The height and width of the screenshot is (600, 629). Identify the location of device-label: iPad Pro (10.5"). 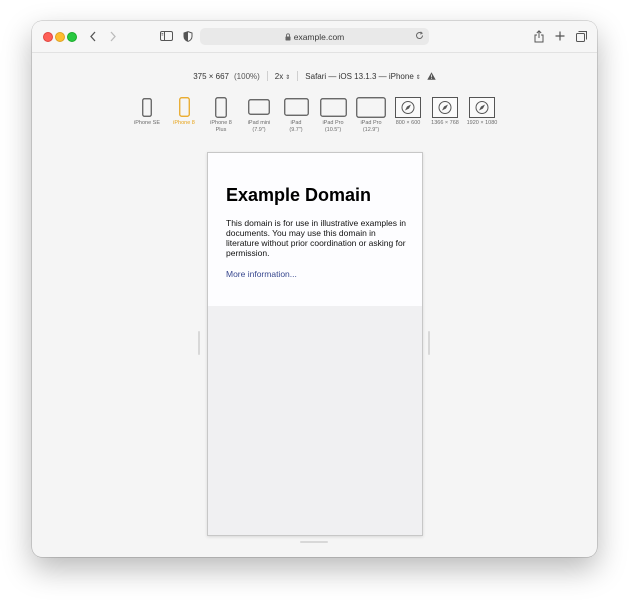
(333, 126).